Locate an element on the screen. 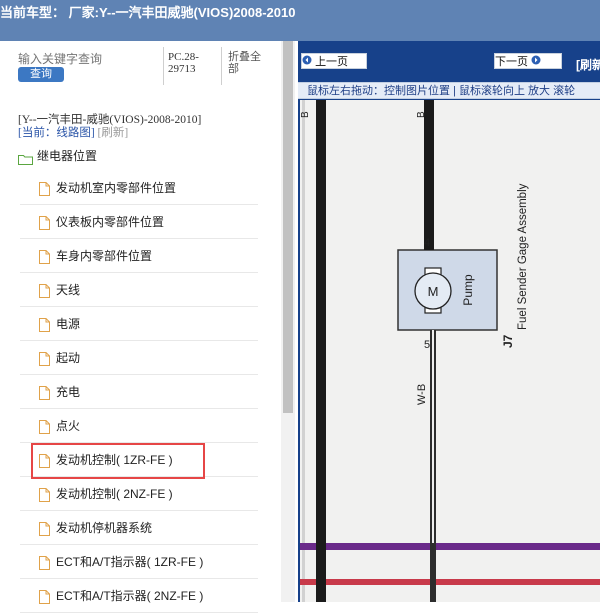 The height and width of the screenshot is (613, 600). tree-item-label: ECT和A/T指示器( 2NZ-FE ) is located at coordinates (130, 596).